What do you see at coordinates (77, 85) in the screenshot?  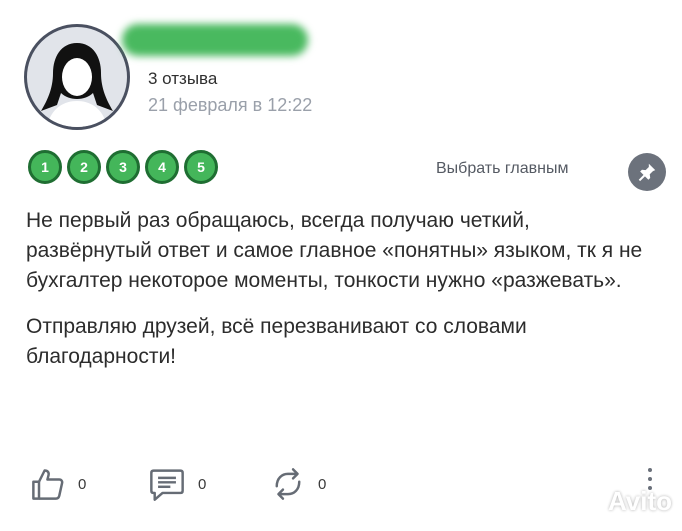 I see `user-avatar-icon` at bounding box center [77, 85].